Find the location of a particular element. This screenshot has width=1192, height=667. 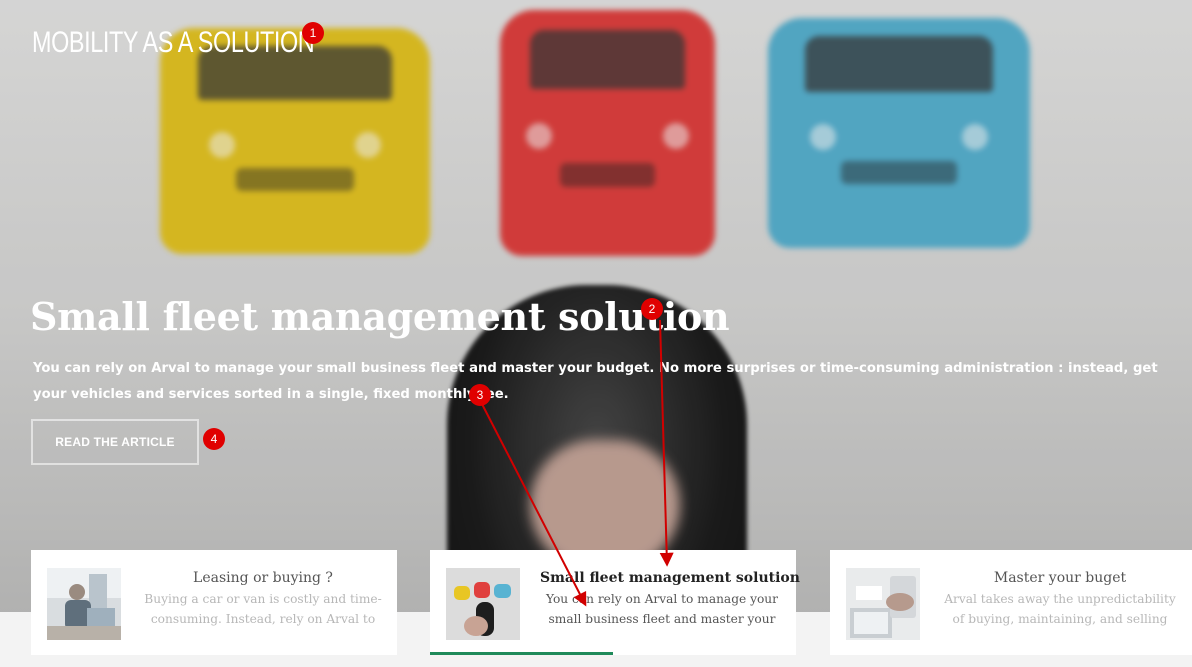

annotation-badge-3: 3 is located at coordinates (480, 395).